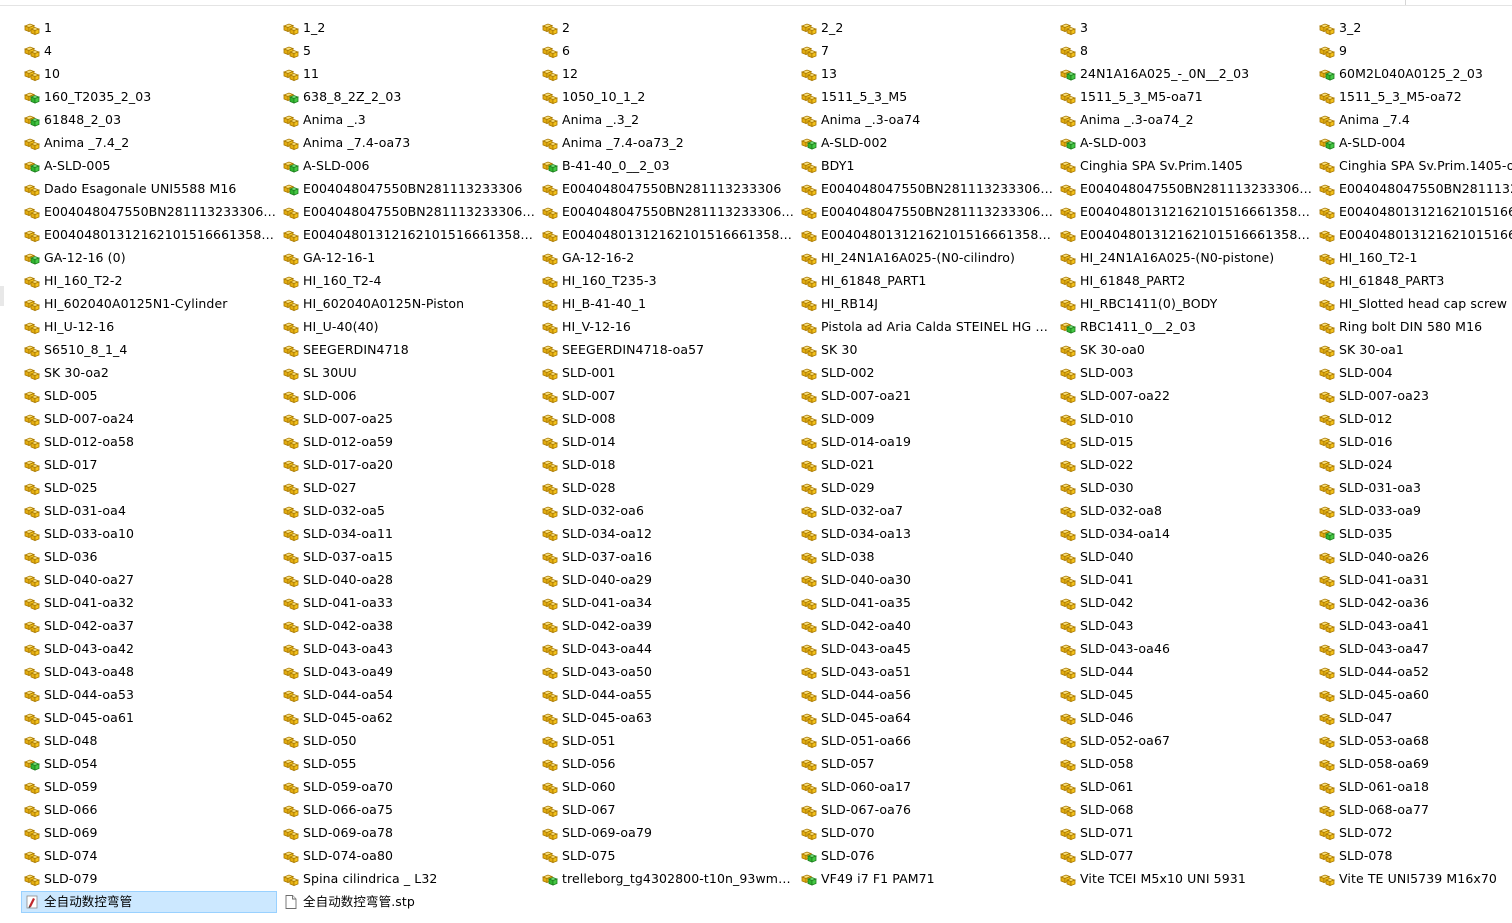 This screenshot has width=1512, height=923. Describe the element at coordinates (1414, 856) in the screenshot. I see `file-item: SLD-078` at that location.